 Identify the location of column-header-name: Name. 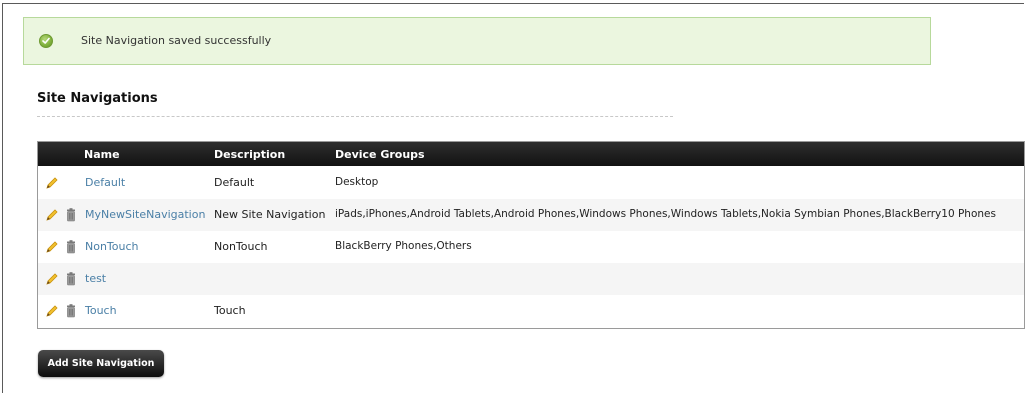
(102, 154).